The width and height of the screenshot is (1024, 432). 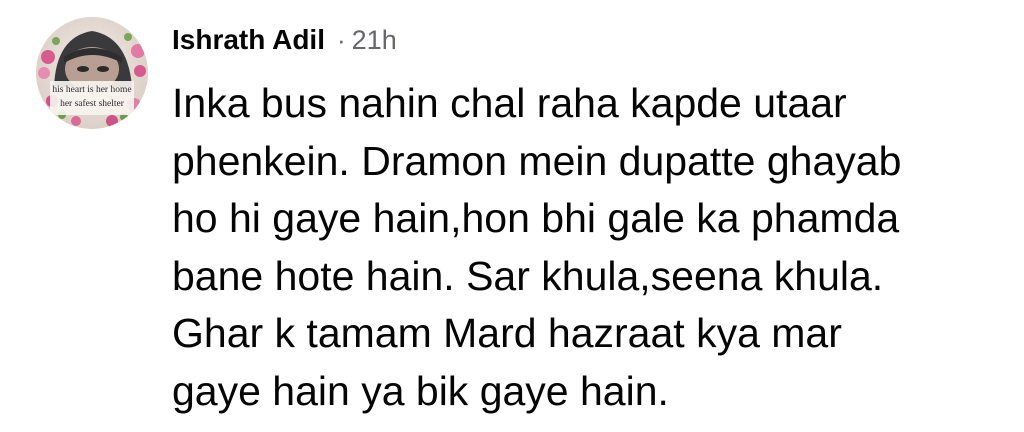 I want to click on author-name: Ishrath Adil, so click(x=248, y=40).